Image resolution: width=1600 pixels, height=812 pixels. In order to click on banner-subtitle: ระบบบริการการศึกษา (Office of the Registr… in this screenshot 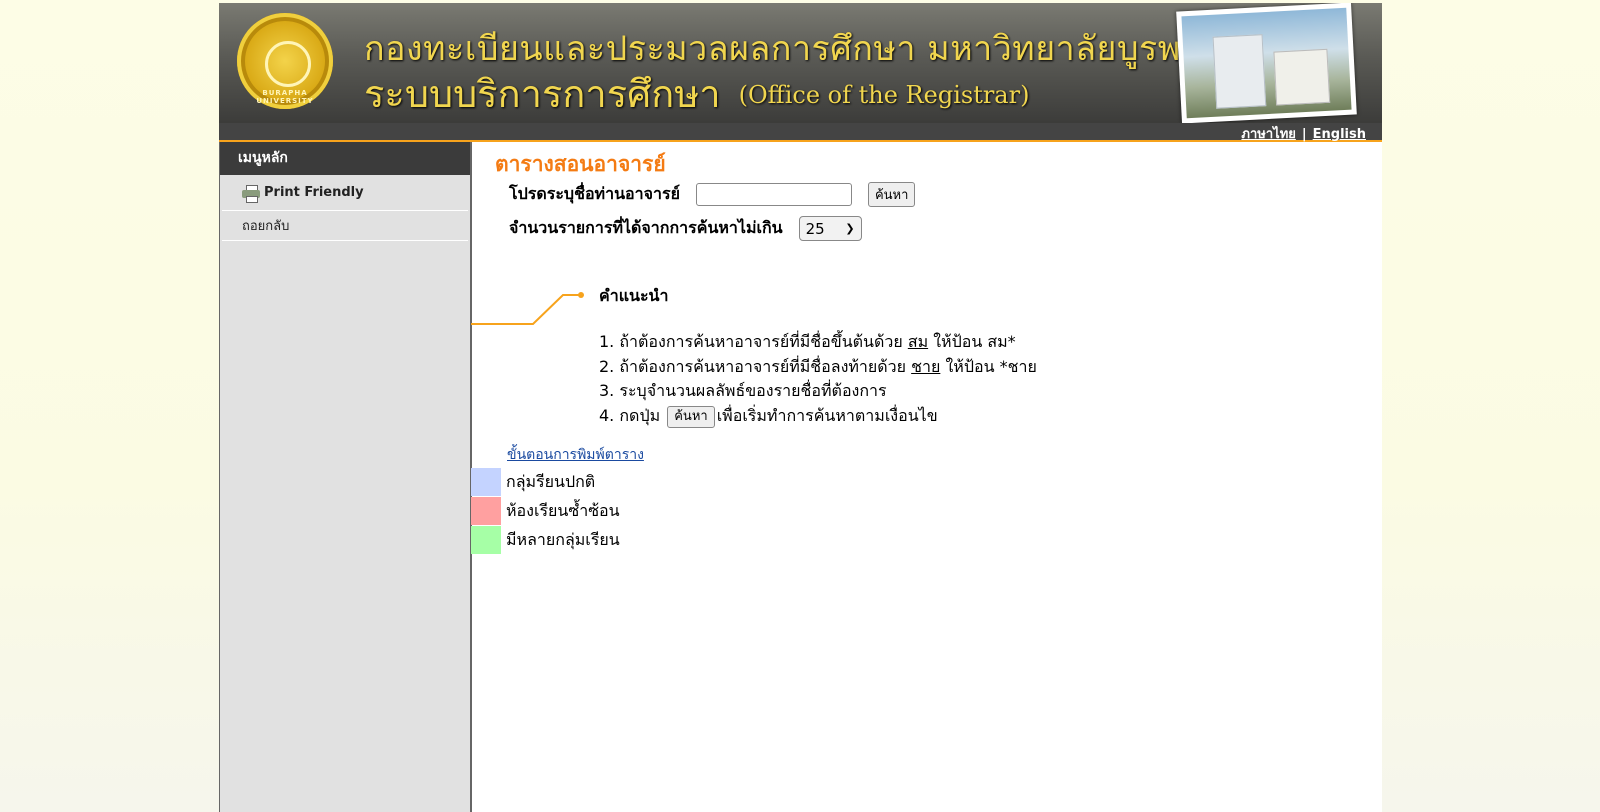, I will do `click(697, 94)`.